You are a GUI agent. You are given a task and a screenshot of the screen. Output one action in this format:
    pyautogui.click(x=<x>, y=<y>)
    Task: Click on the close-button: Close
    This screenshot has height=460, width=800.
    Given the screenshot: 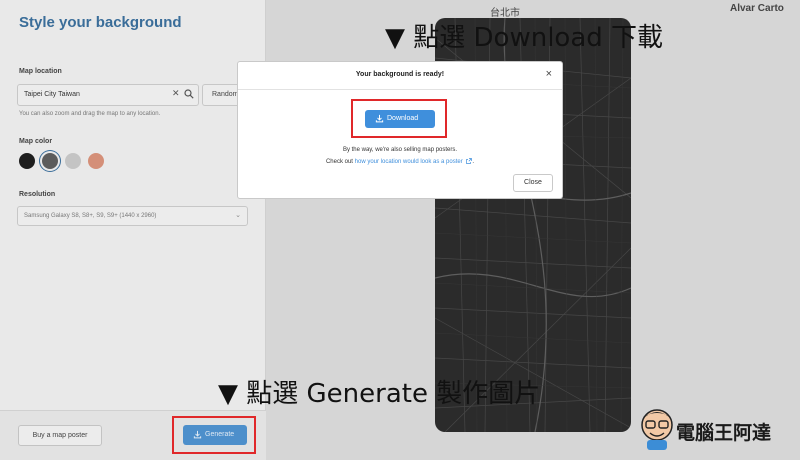 What is the action you would take?
    pyautogui.click(x=533, y=183)
    